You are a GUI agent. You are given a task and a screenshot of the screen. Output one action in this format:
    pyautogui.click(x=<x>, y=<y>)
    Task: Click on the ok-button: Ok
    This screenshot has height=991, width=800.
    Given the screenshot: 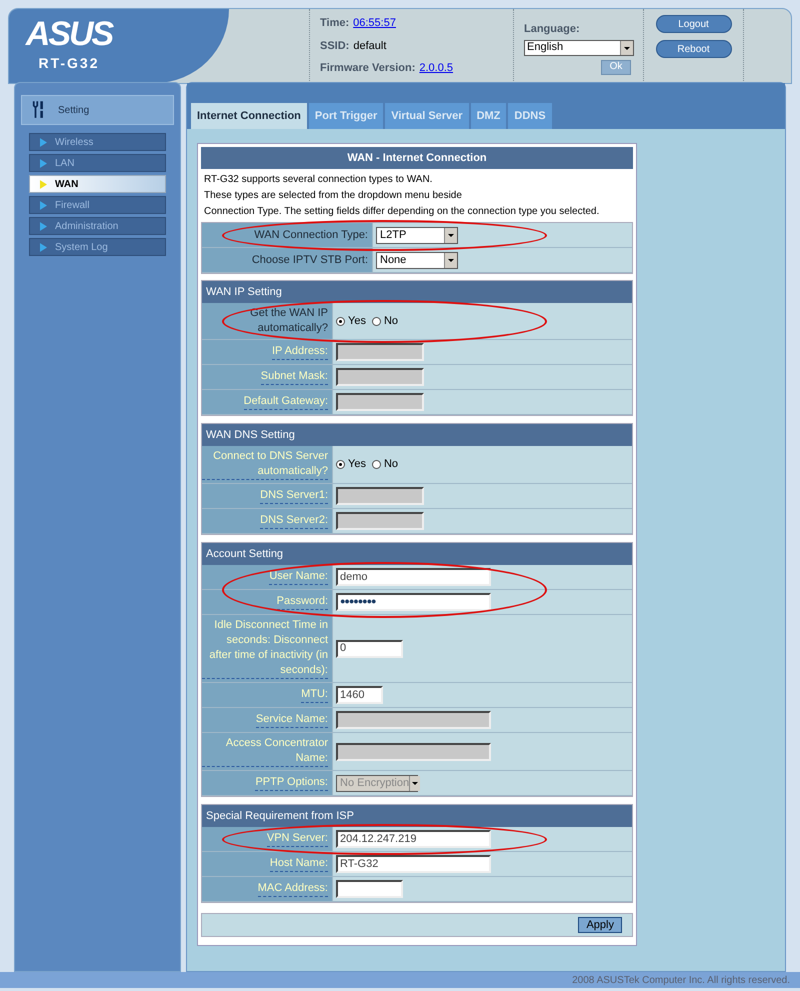 What is the action you would take?
    pyautogui.click(x=616, y=67)
    